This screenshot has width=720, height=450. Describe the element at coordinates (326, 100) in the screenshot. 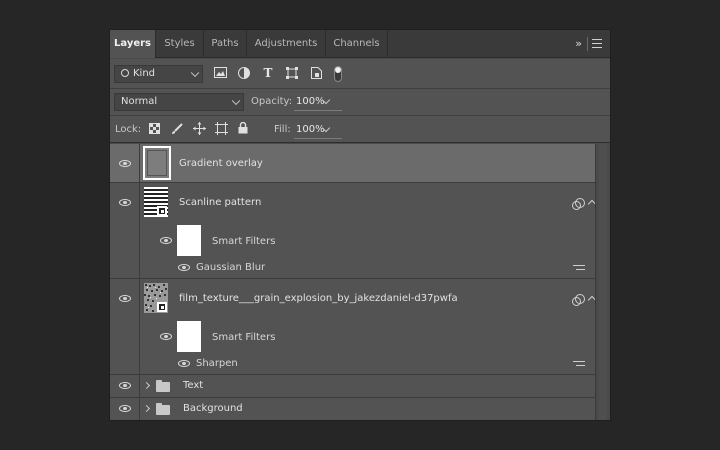

I see `opacity-chevron-down-icon` at that location.